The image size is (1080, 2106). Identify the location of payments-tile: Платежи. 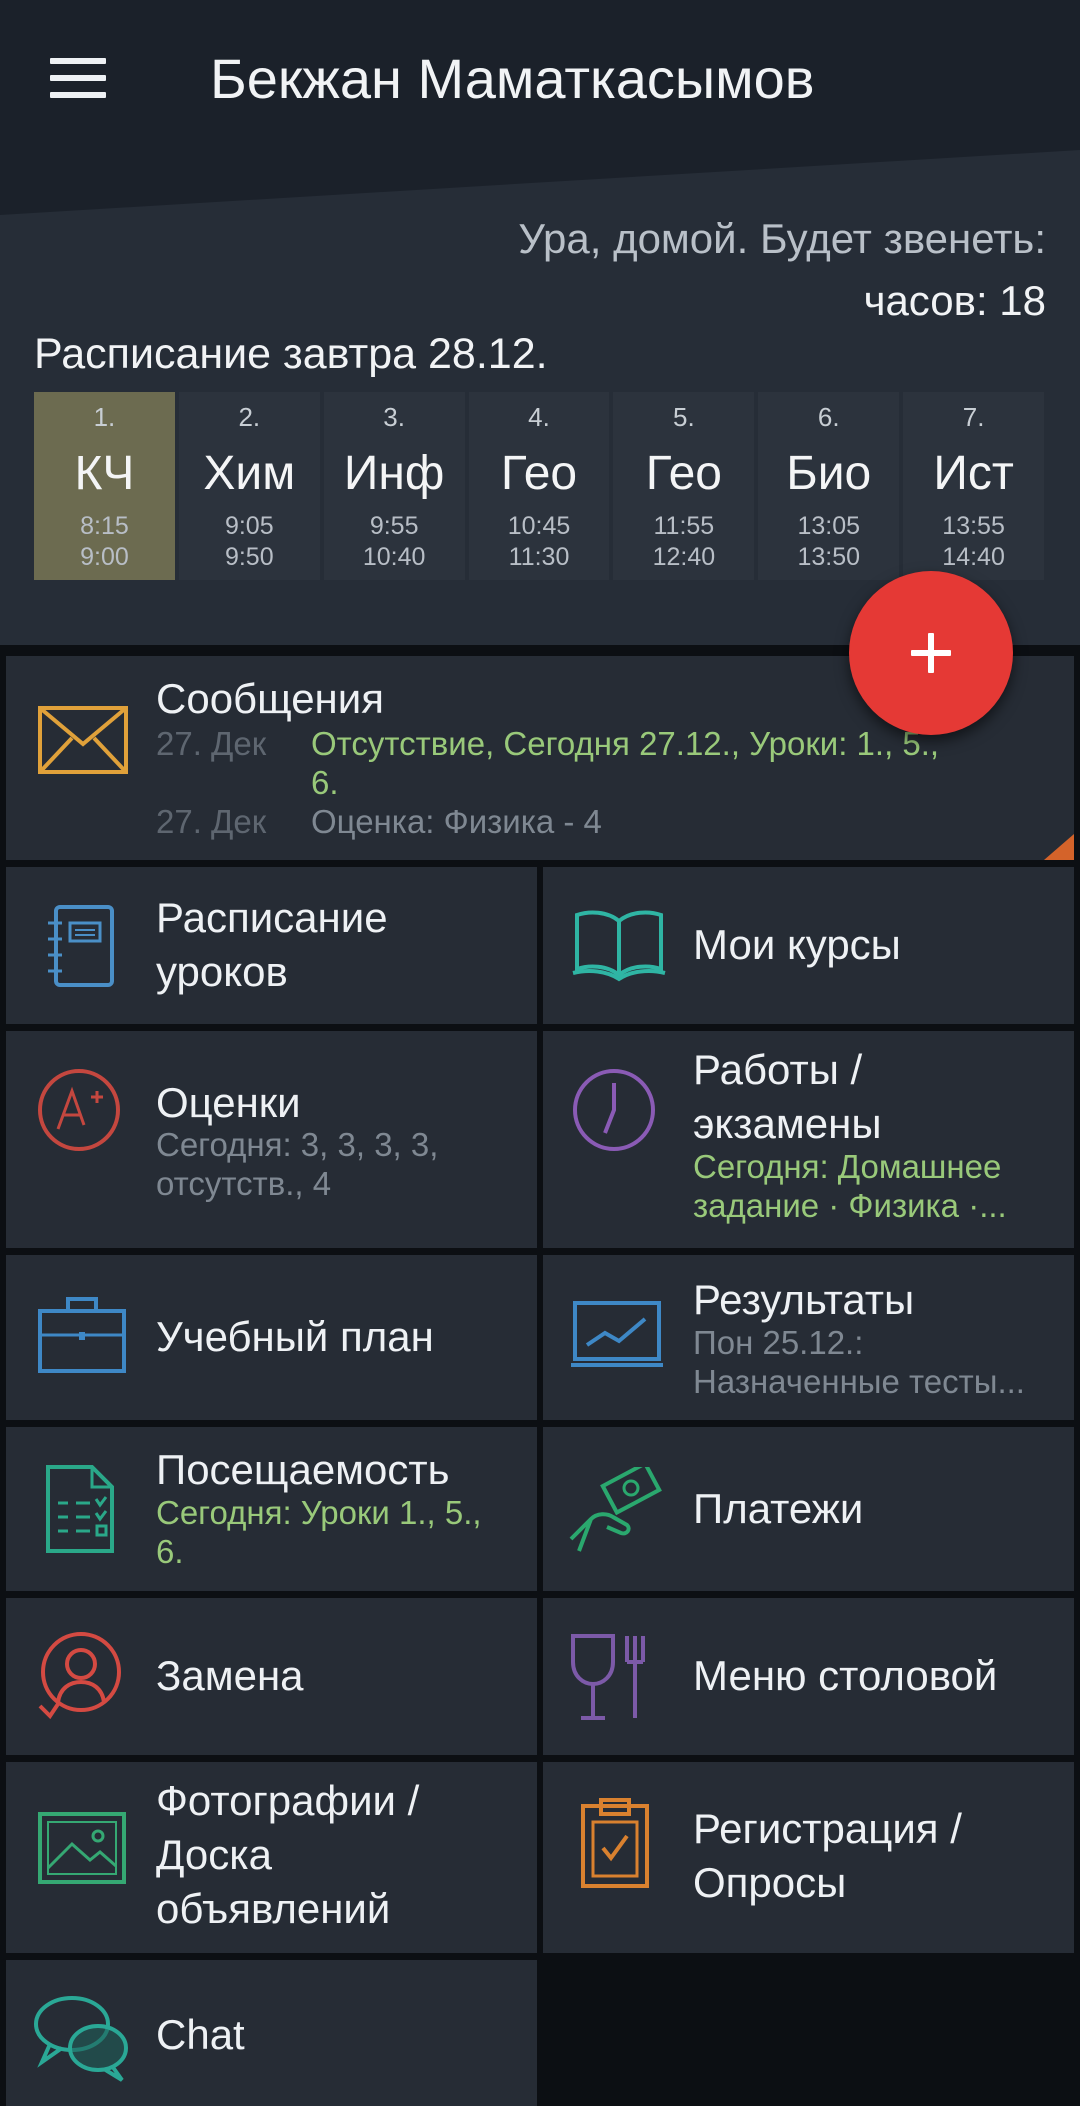
(808, 1509).